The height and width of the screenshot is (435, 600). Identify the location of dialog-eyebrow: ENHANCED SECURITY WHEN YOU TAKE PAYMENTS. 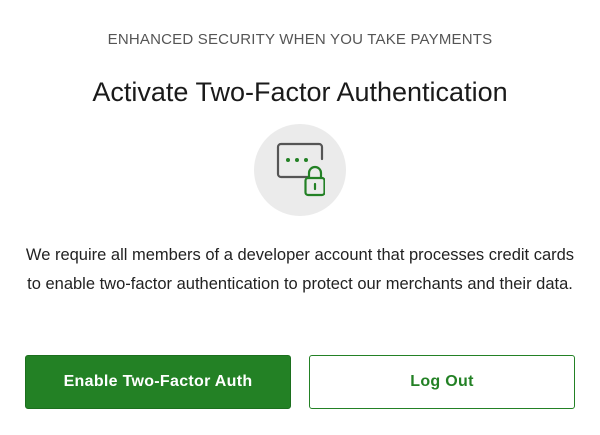
(300, 39).